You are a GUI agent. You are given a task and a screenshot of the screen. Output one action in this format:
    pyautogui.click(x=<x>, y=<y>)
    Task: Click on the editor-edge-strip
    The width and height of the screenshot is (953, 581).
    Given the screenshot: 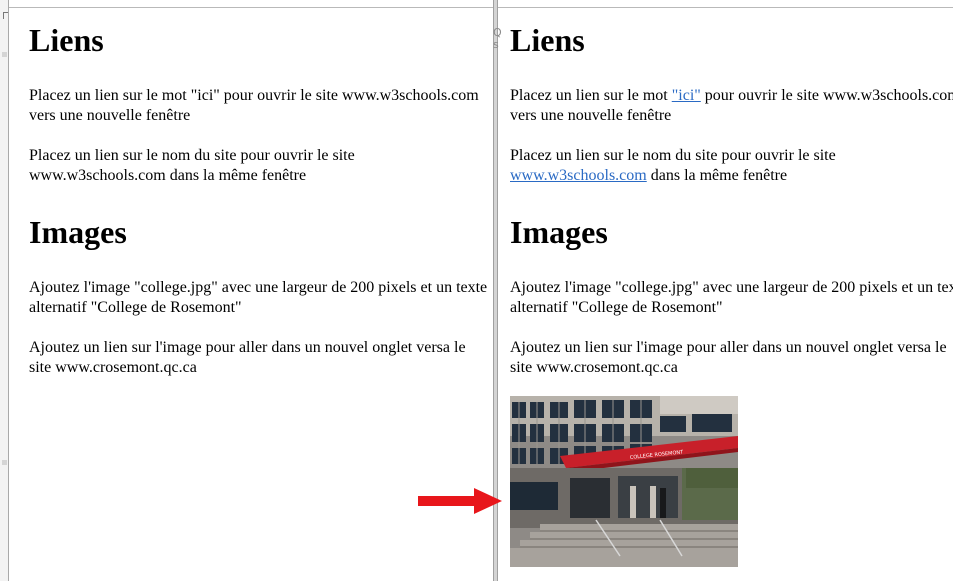 What is the action you would take?
    pyautogui.click(x=4, y=290)
    